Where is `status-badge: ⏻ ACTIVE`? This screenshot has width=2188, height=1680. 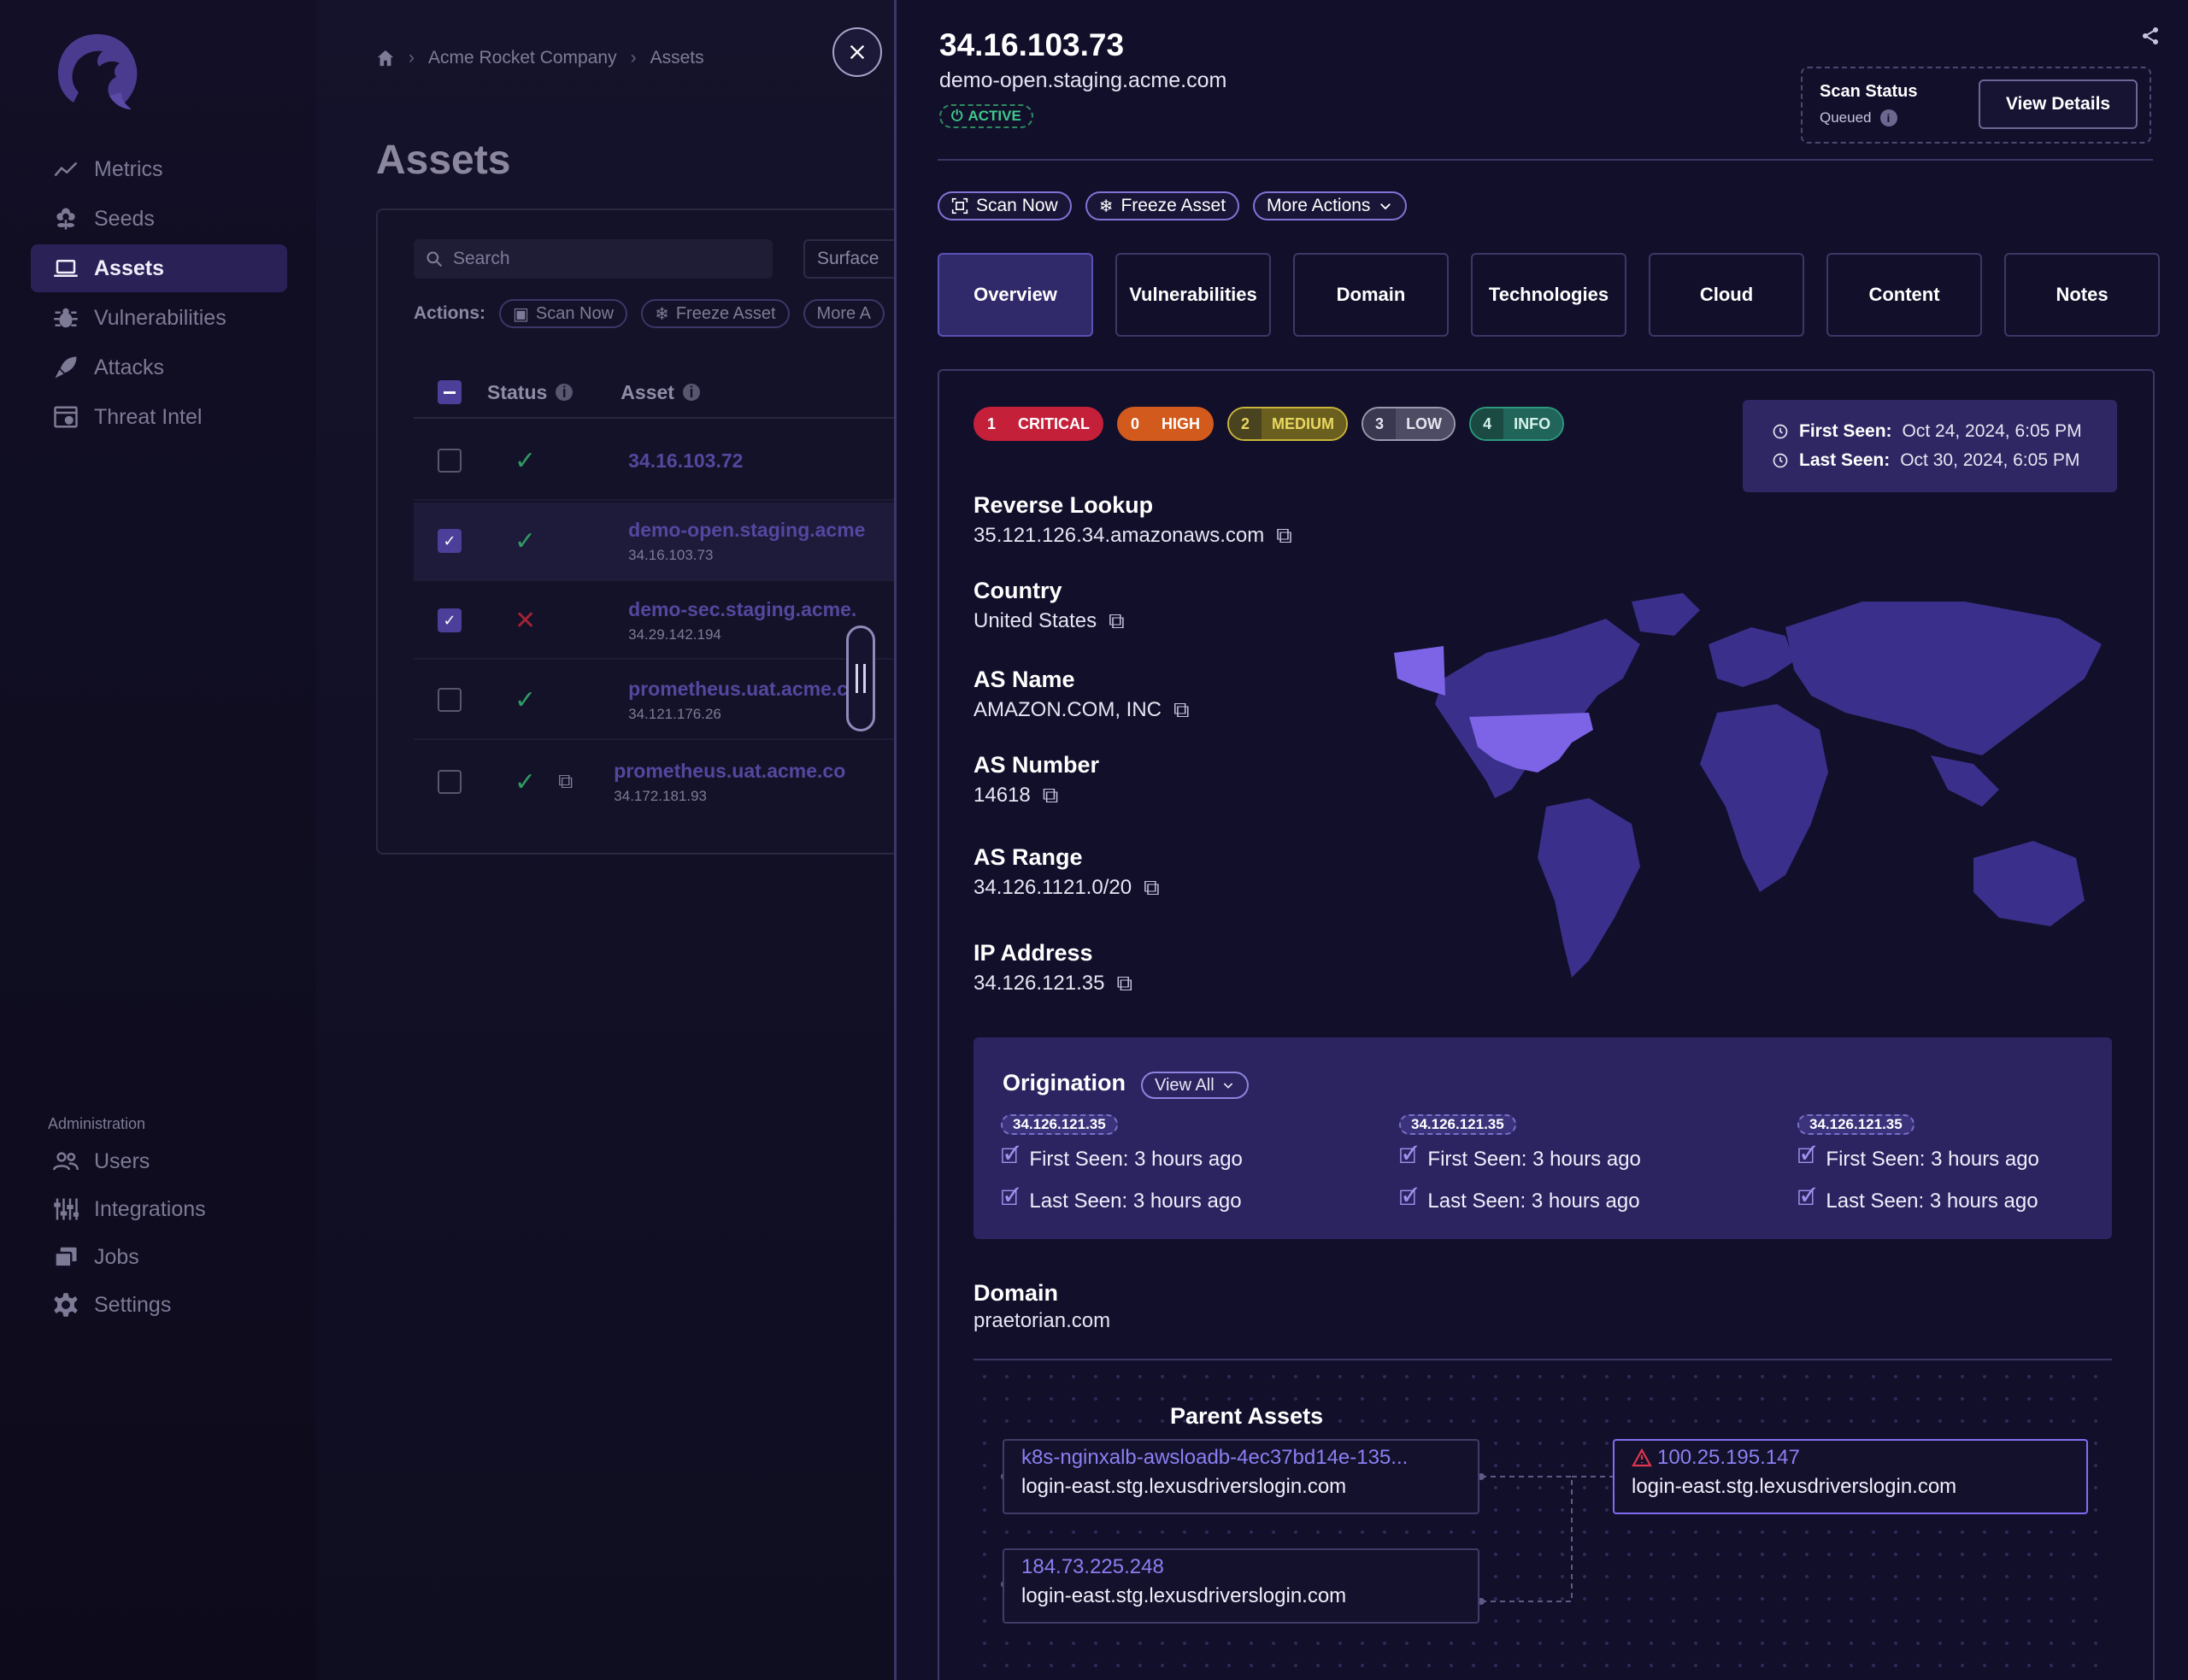
status-badge: ⏻ ACTIVE is located at coordinates (986, 116).